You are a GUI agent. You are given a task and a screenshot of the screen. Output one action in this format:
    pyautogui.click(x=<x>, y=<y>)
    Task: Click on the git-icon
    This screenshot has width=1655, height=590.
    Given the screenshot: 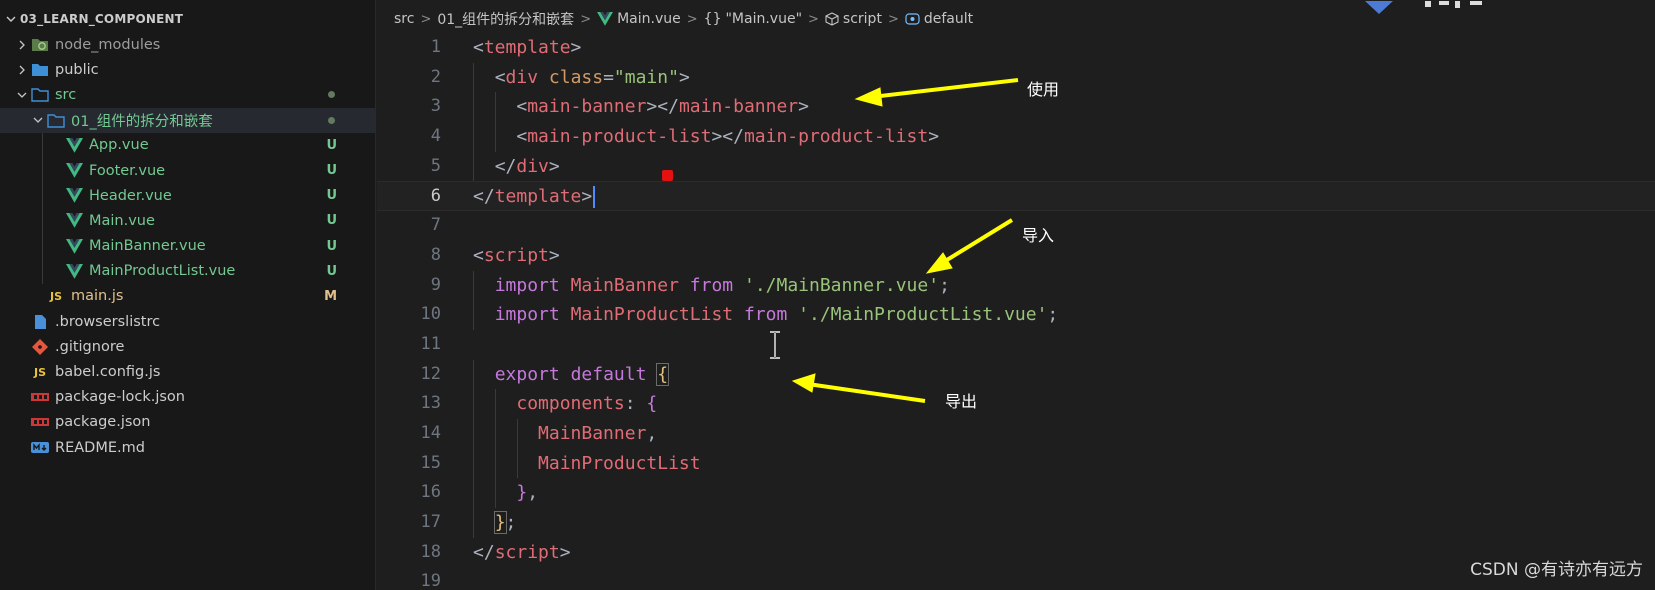 What is the action you would take?
    pyautogui.click(x=40, y=347)
    